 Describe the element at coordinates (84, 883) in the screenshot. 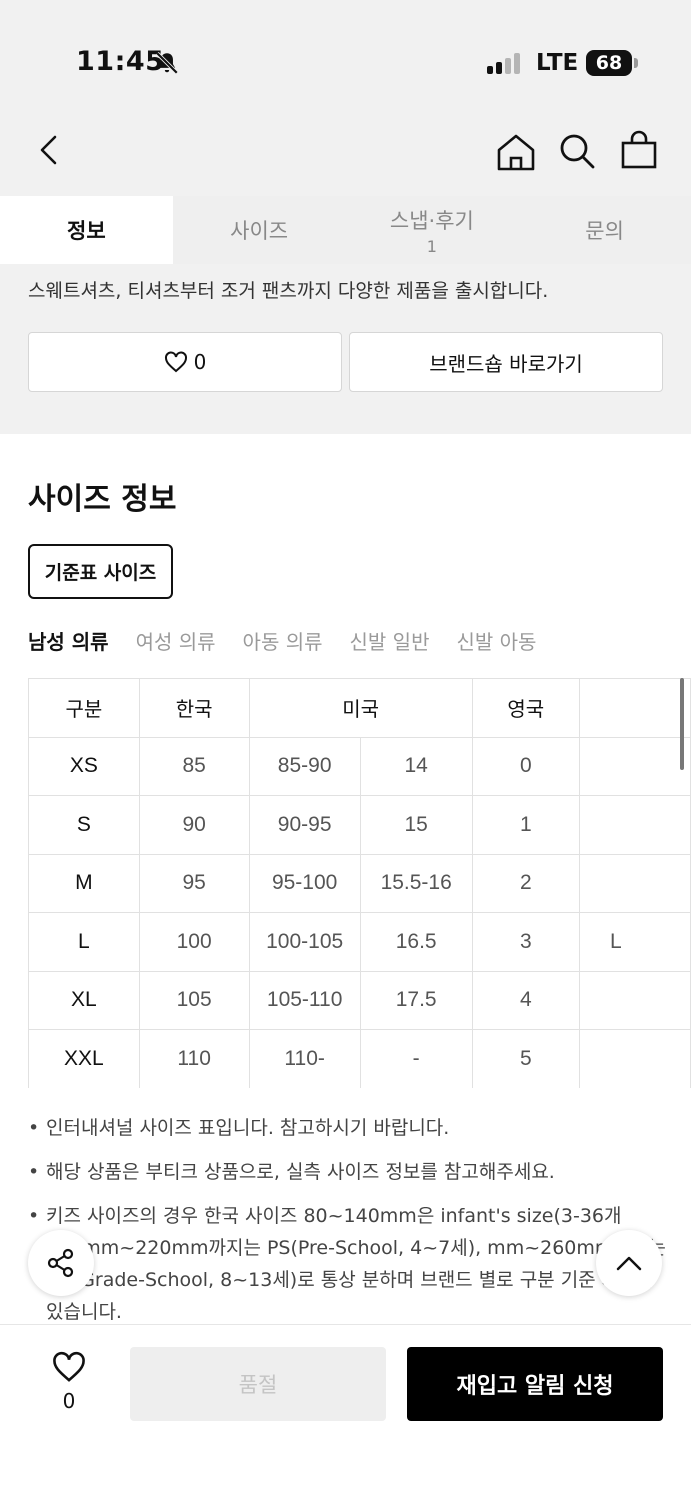

I see `table-cell: M` at that location.